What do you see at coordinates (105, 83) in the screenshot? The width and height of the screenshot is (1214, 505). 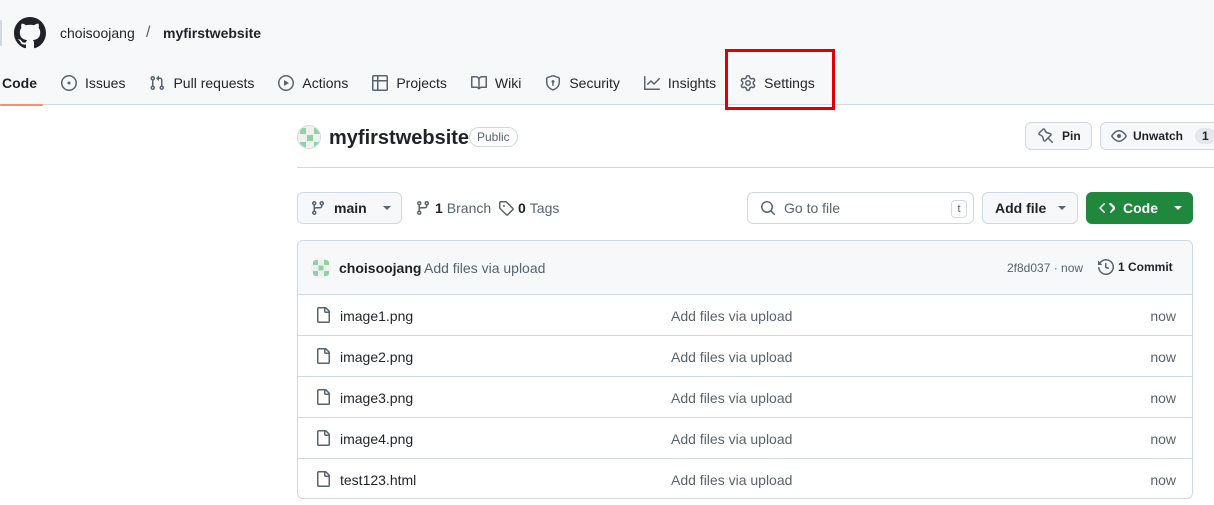 I see `tab-label: Issues` at bounding box center [105, 83].